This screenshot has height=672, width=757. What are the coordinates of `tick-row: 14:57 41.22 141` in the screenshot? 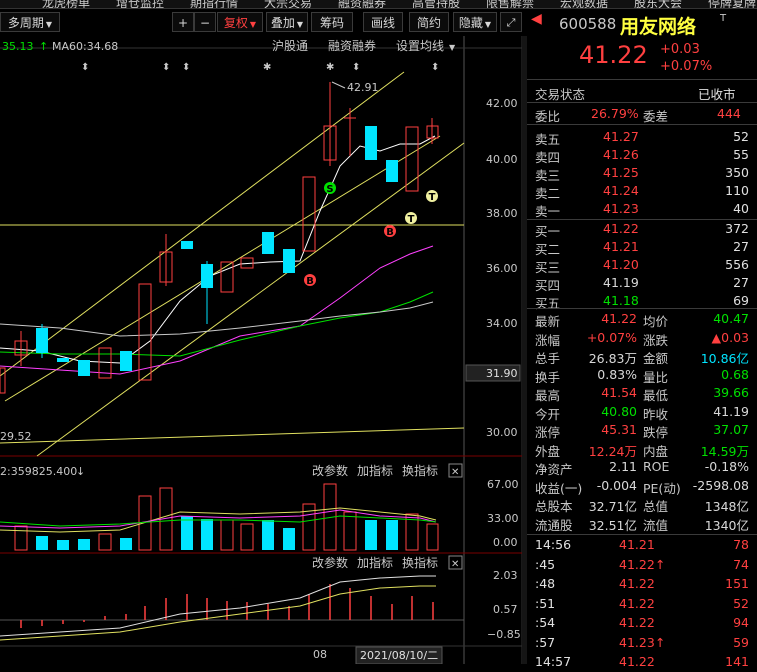 It's located at (638, 663).